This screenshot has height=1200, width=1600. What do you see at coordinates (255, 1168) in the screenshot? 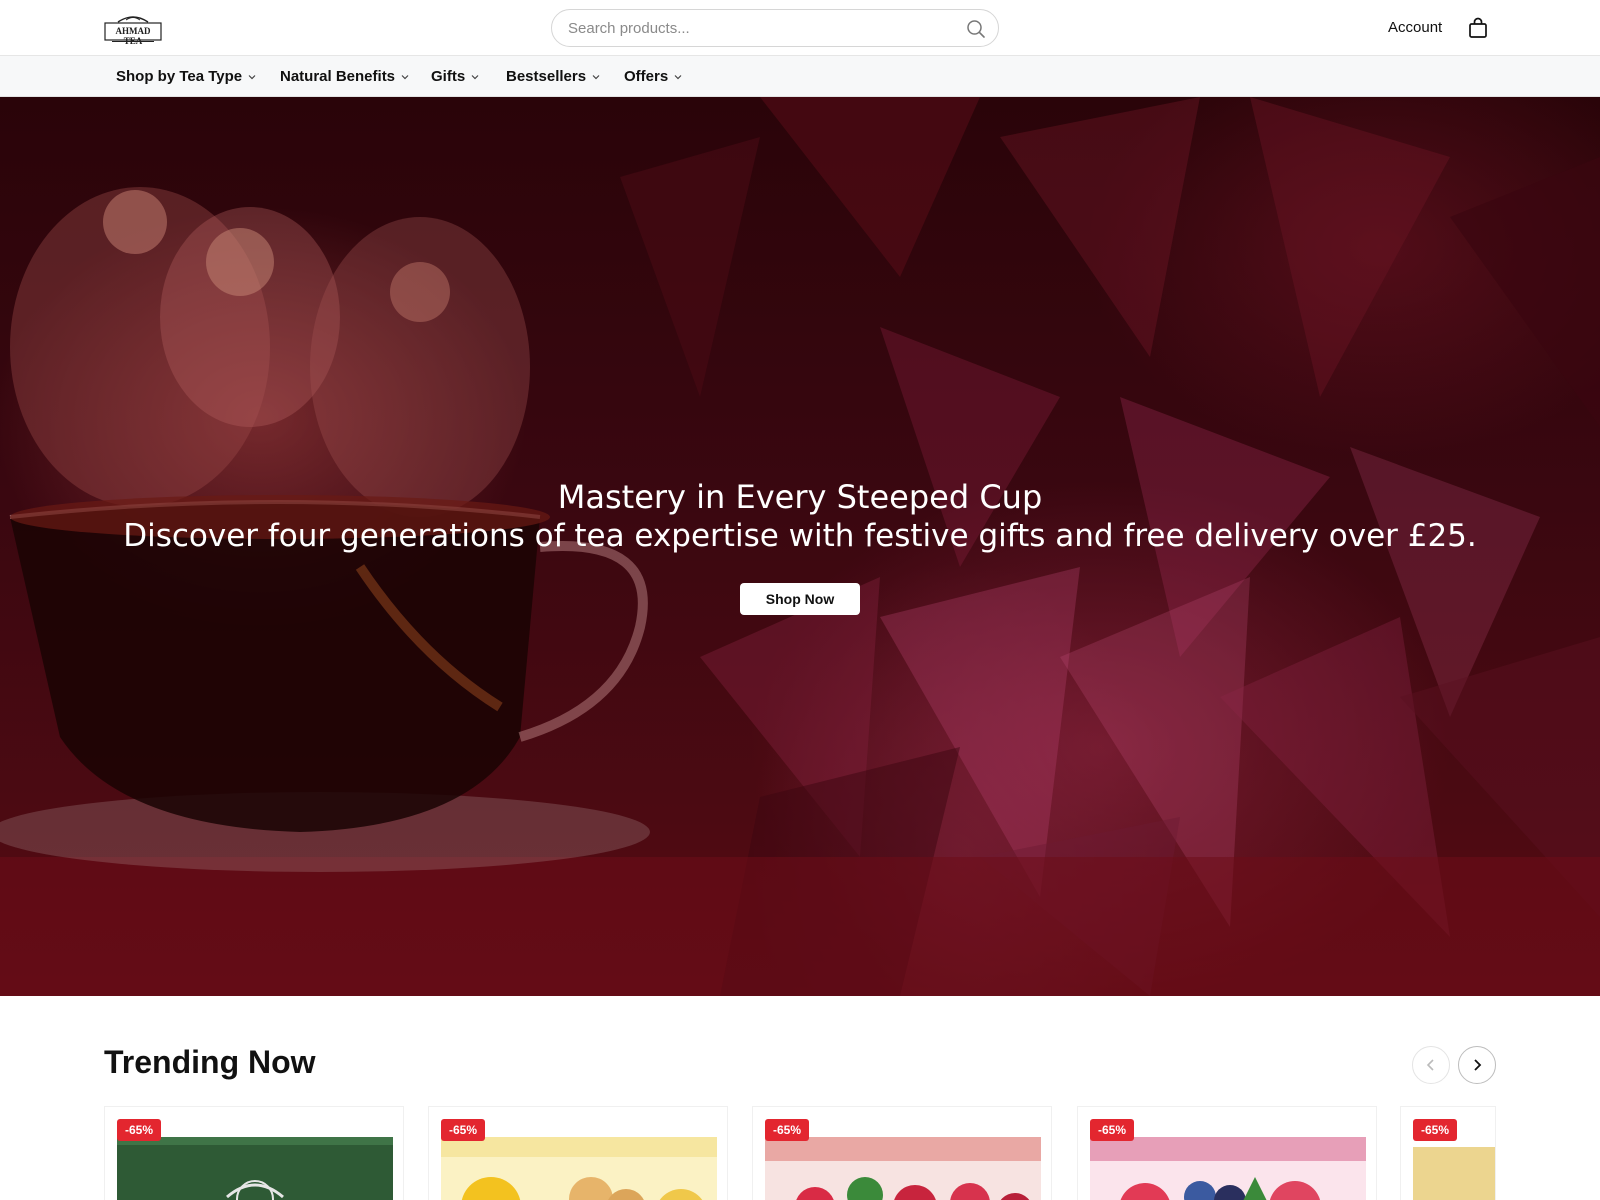
I see `product-image-green-tea-box` at bounding box center [255, 1168].